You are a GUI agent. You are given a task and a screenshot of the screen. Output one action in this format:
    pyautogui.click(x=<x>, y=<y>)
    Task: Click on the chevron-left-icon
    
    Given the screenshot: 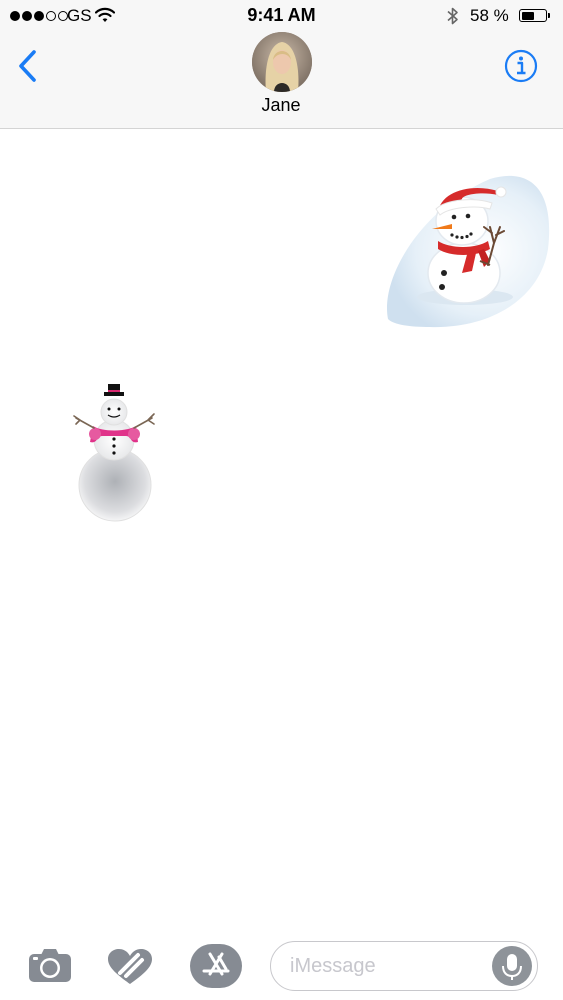 What is the action you would take?
    pyautogui.click(x=29, y=66)
    